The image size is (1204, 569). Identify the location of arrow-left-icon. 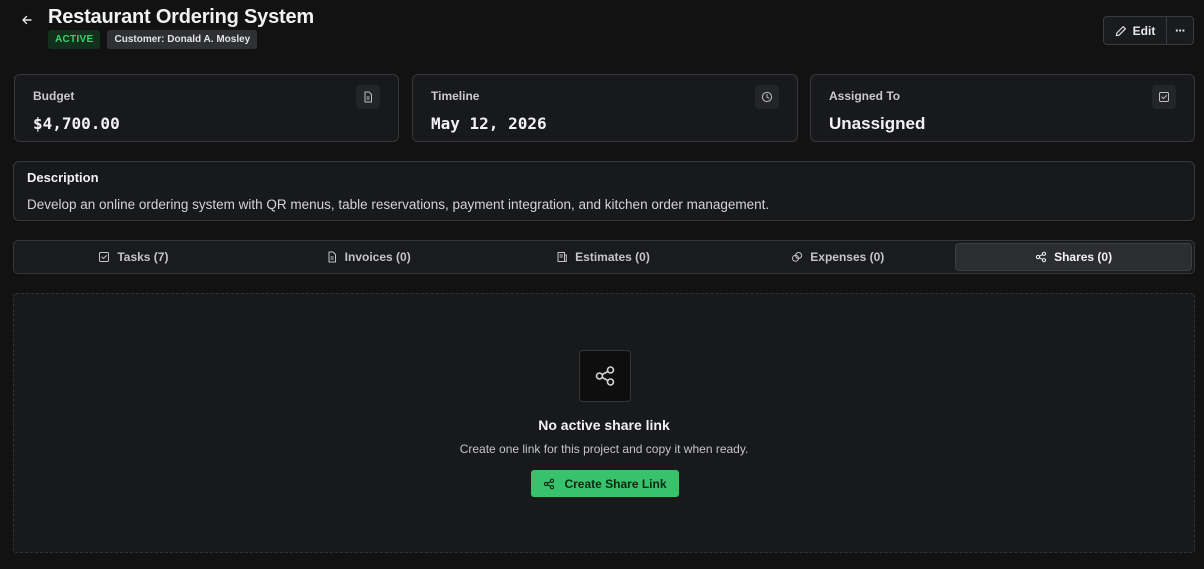
(27, 20).